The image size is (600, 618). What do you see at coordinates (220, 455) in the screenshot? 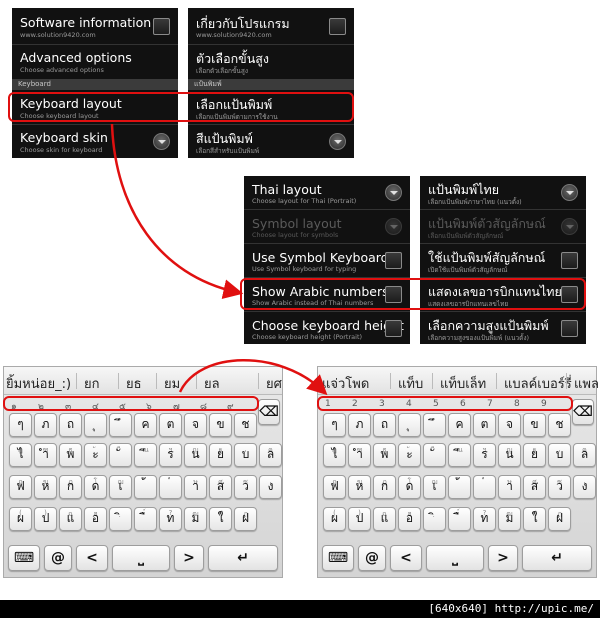
I see `keyboard-key: ฐย` at bounding box center [220, 455].